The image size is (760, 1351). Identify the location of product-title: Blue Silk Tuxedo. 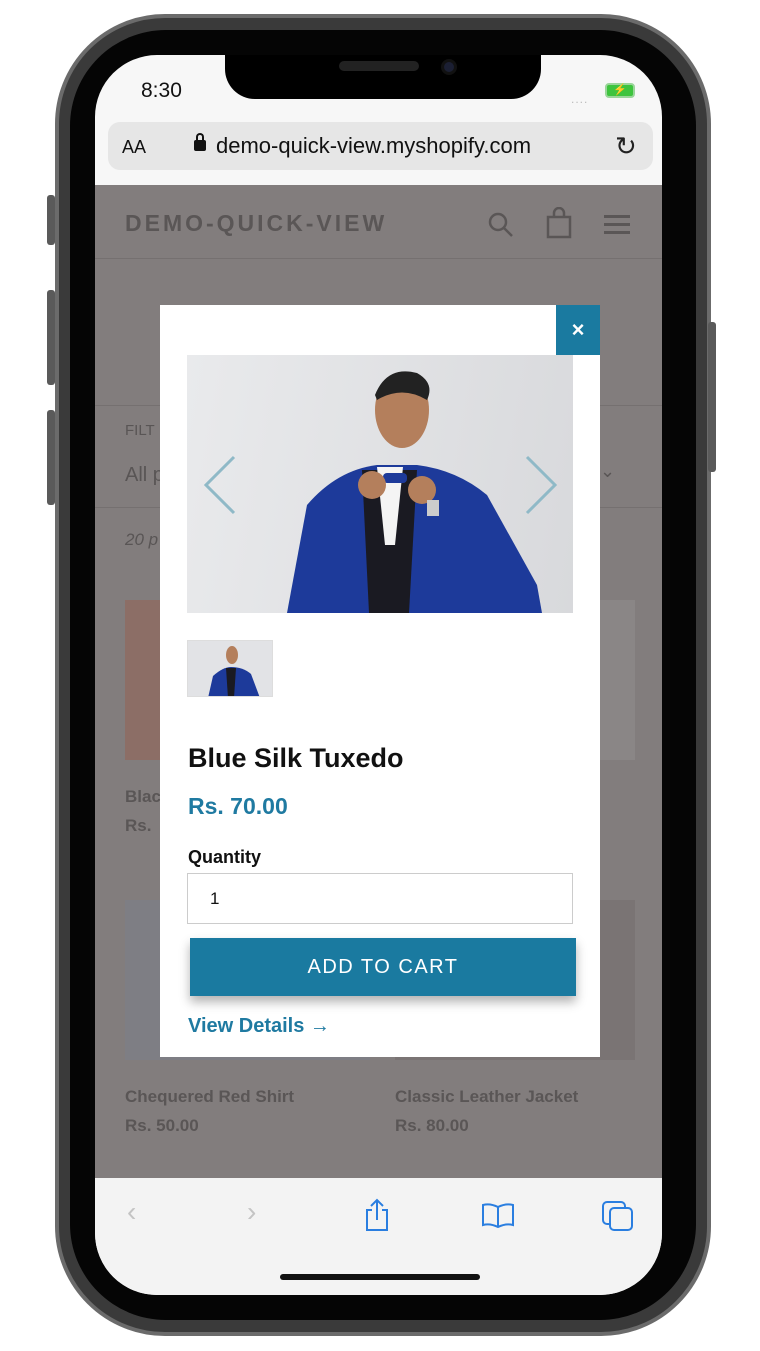
(296, 758).